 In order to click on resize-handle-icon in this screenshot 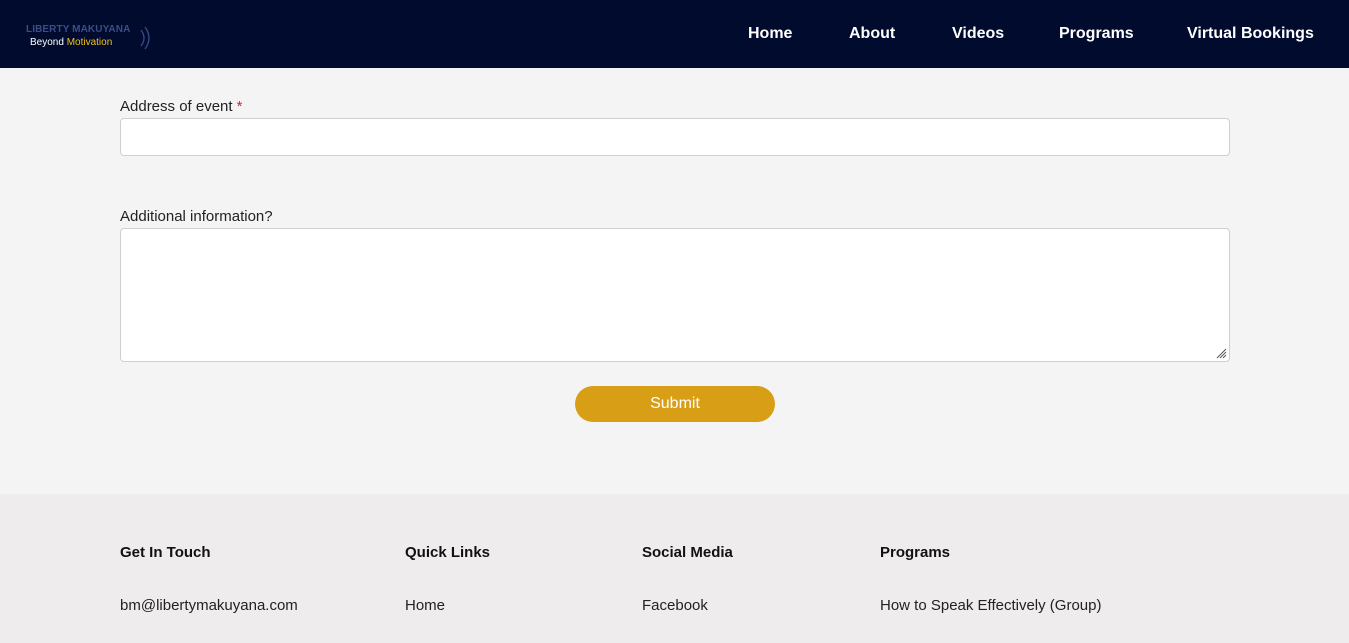, I will do `click(1221, 353)`.